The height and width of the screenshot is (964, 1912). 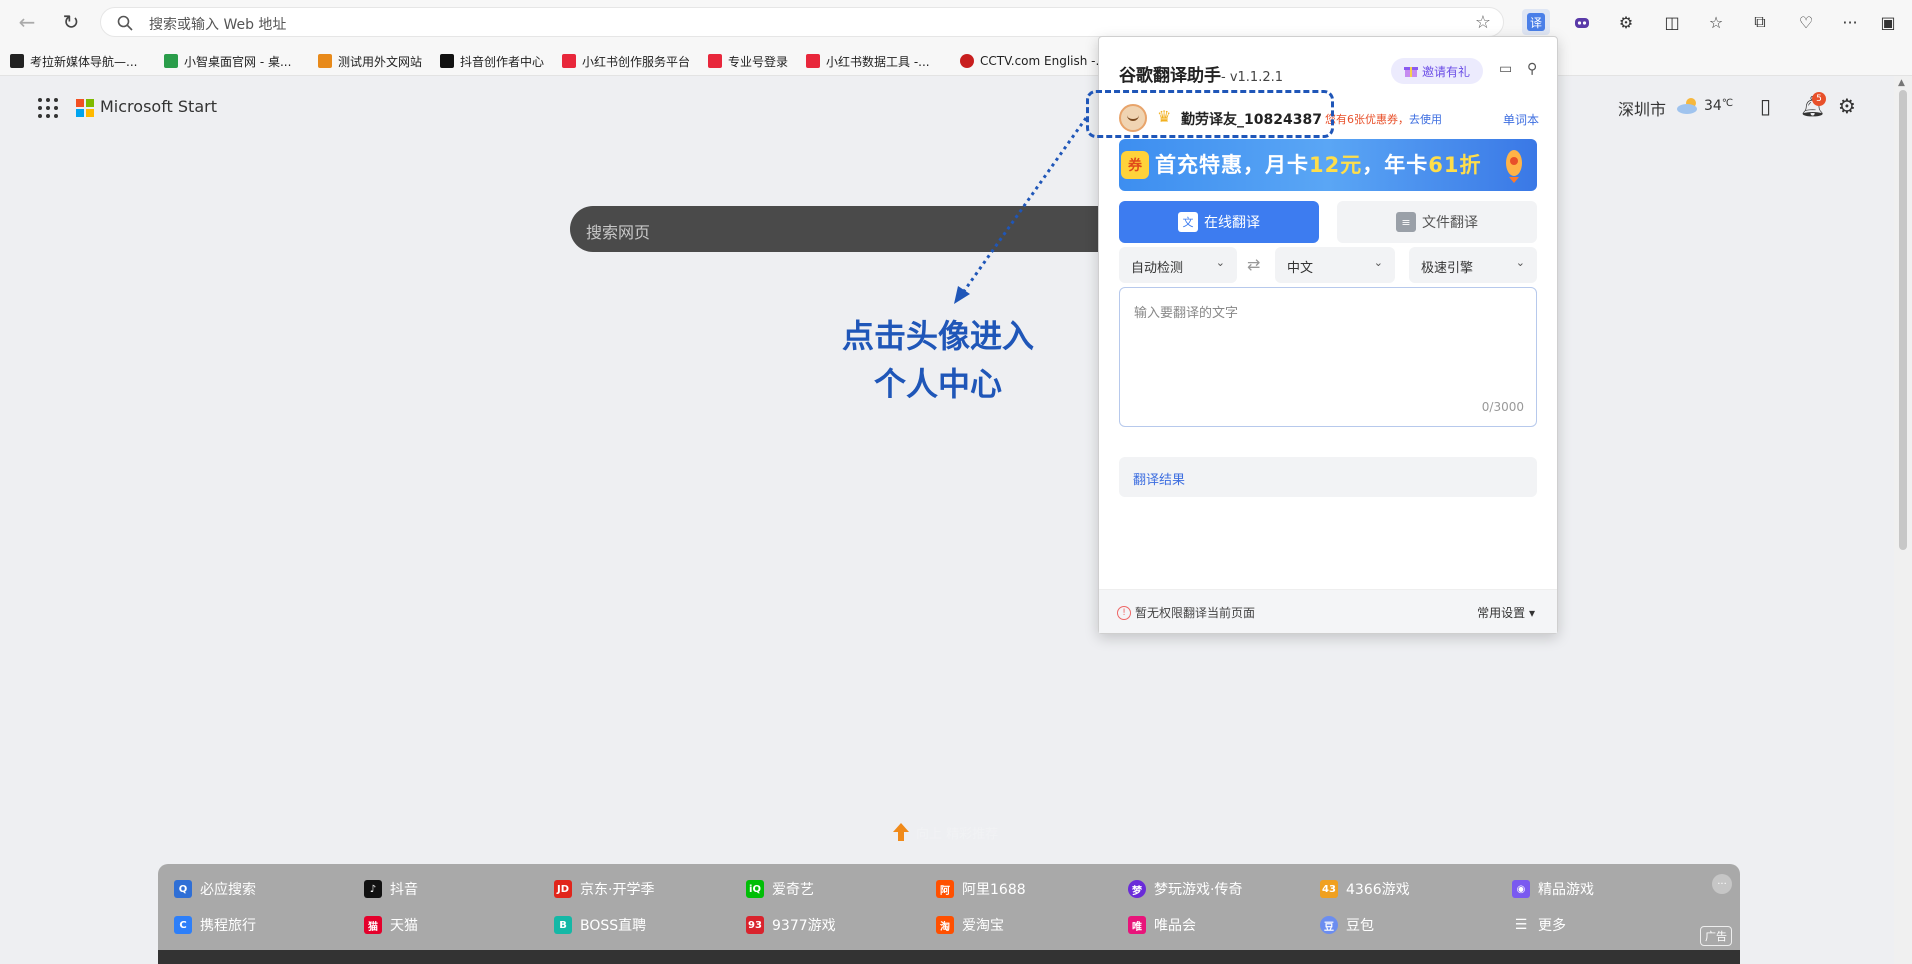 What do you see at coordinates (1336, 165) in the screenshot?
I see `promo-price-monthly: 12元` at bounding box center [1336, 165].